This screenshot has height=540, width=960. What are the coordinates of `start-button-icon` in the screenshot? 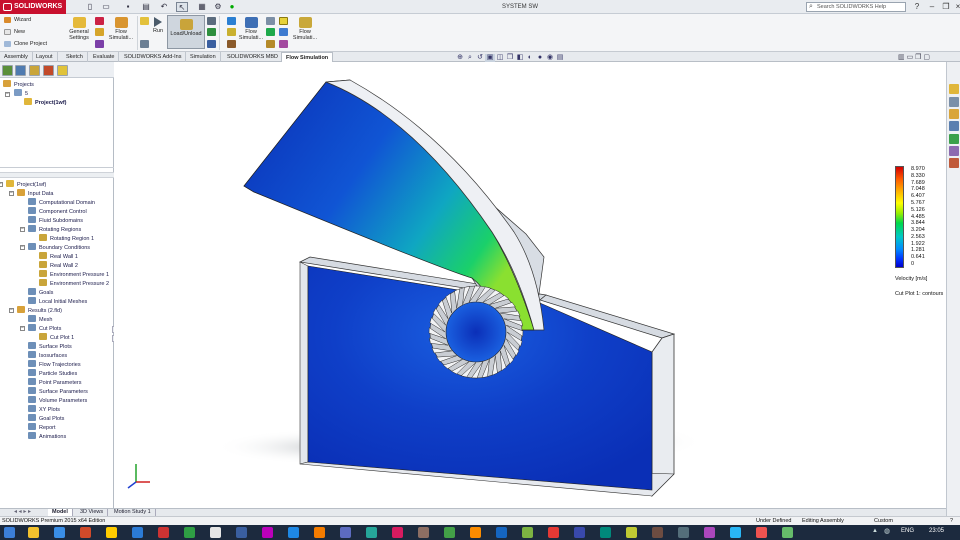 It's located at (9, 532).